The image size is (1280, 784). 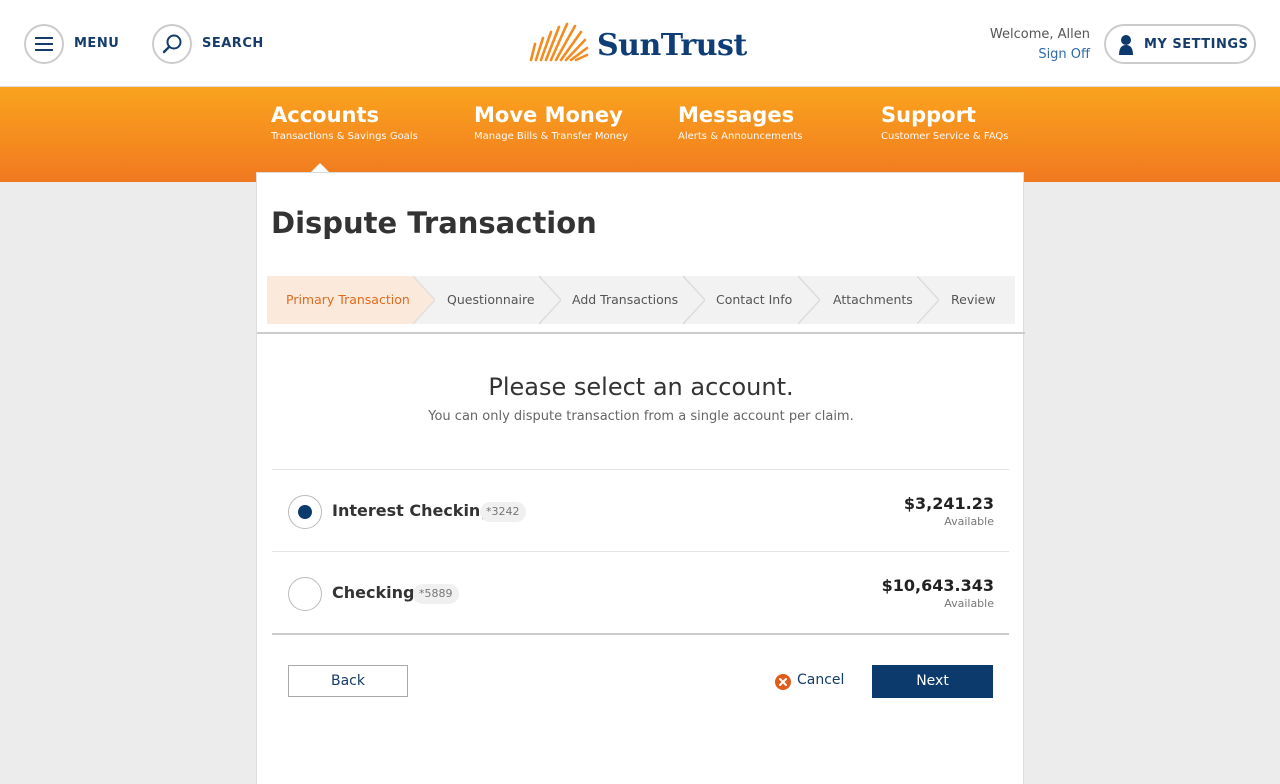 What do you see at coordinates (1126, 45) in the screenshot?
I see `user-icon` at bounding box center [1126, 45].